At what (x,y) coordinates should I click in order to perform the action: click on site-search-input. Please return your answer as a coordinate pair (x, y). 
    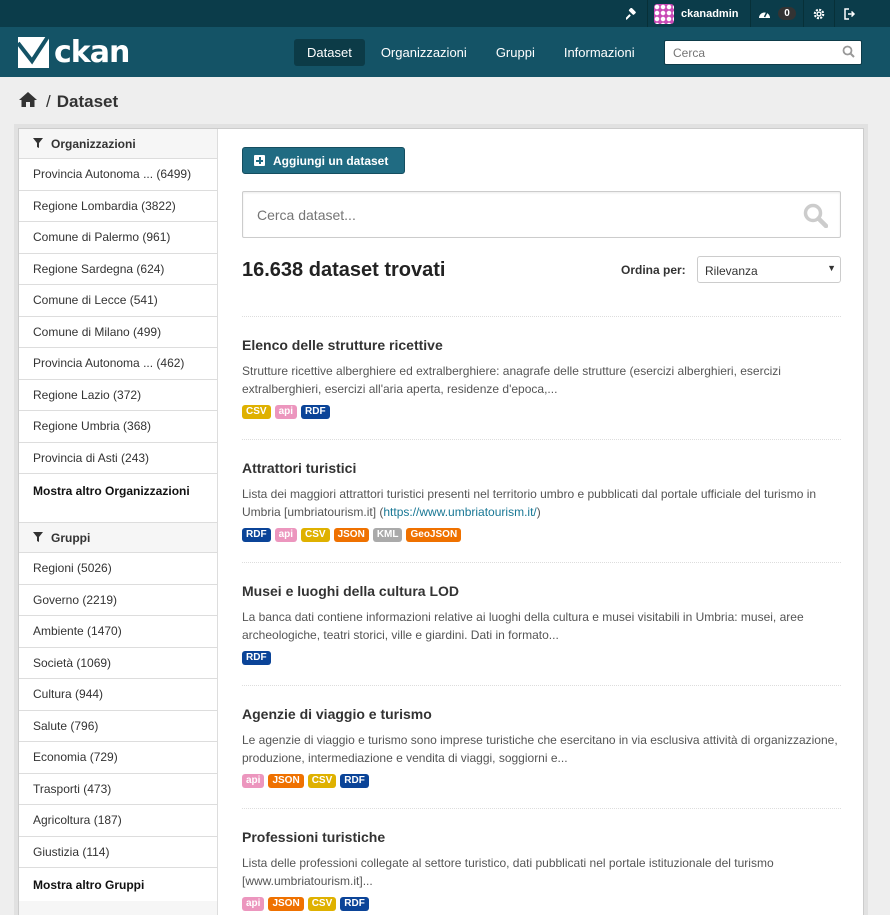
    Looking at the image, I should click on (750, 52).